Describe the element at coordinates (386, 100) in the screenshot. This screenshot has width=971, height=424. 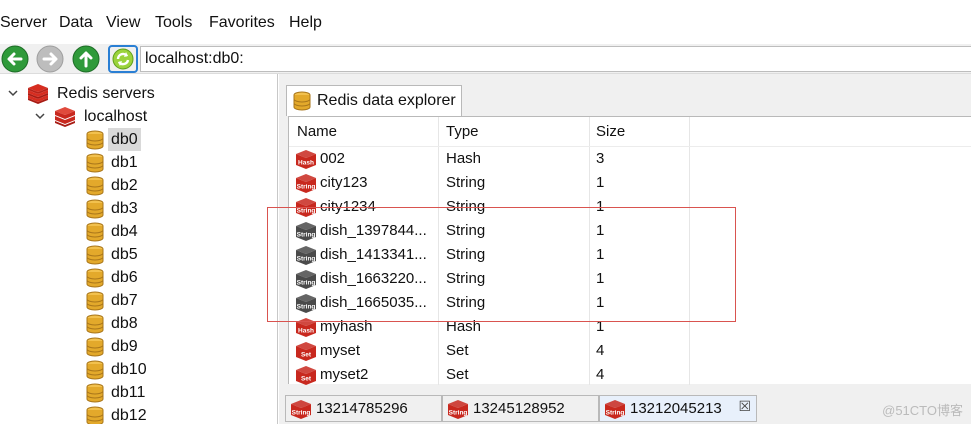
I see `tab-label: Redis data explorer` at that location.